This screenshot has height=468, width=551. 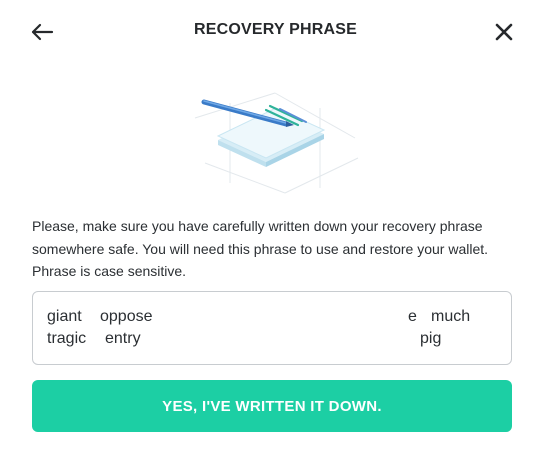 I want to click on notebook-illustration, so click(x=275, y=143).